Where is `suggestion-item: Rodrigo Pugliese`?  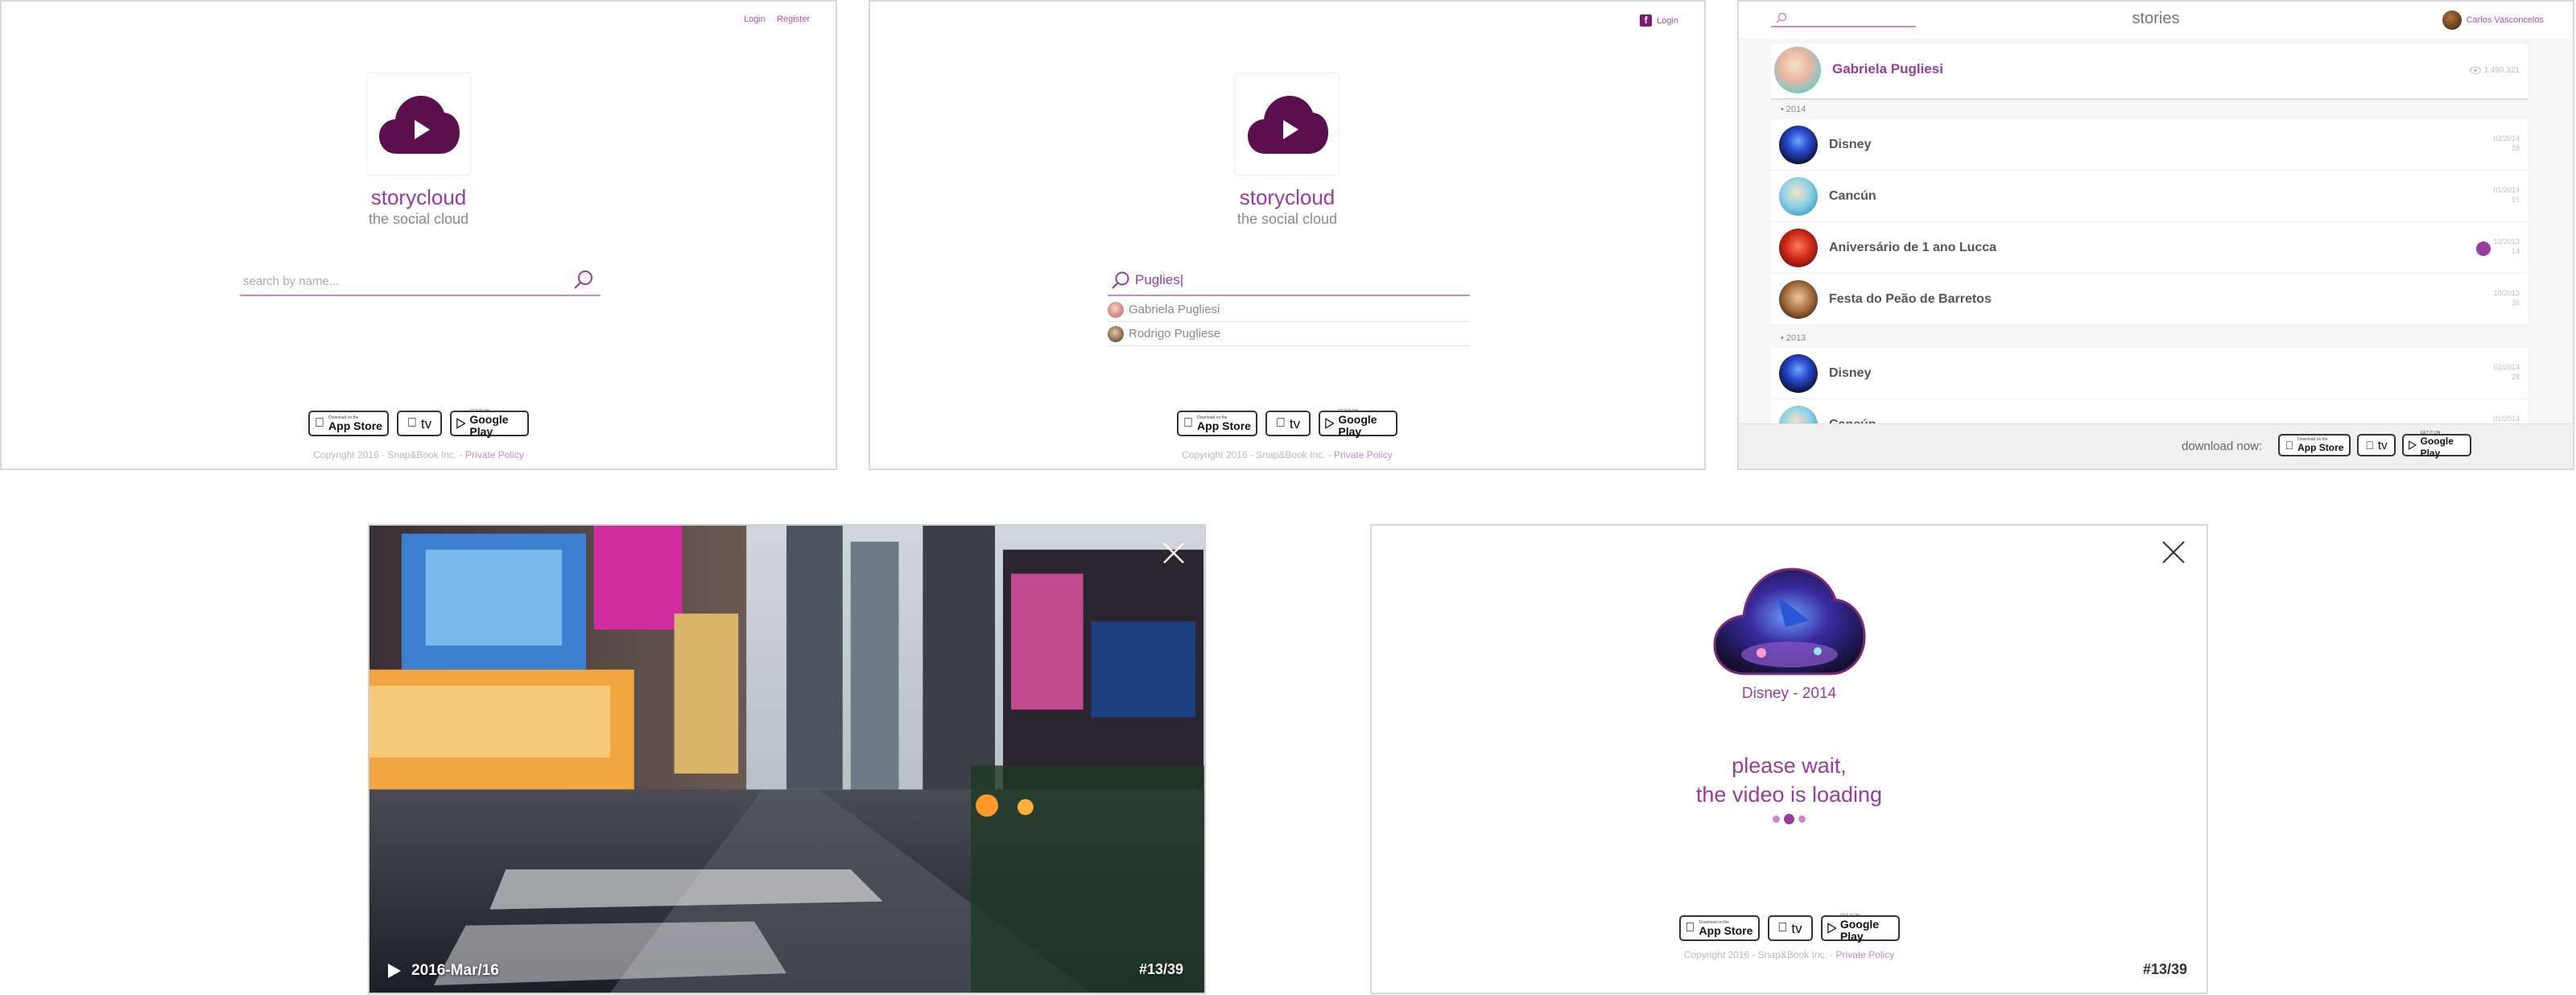 suggestion-item: Rodrigo Pugliese is located at coordinates (1289, 334).